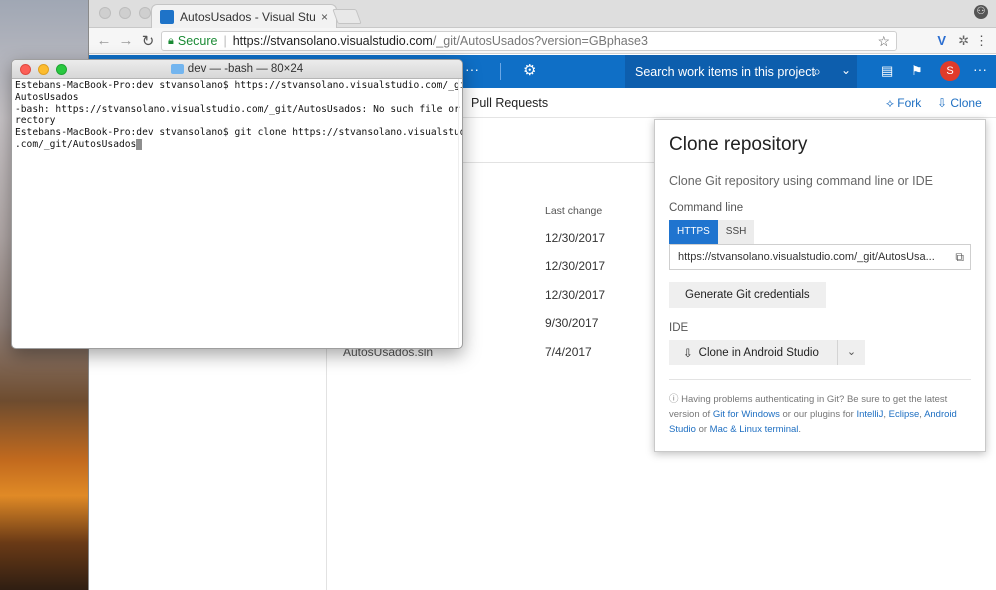  I want to click on minimize-window-button, so click(125, 13).